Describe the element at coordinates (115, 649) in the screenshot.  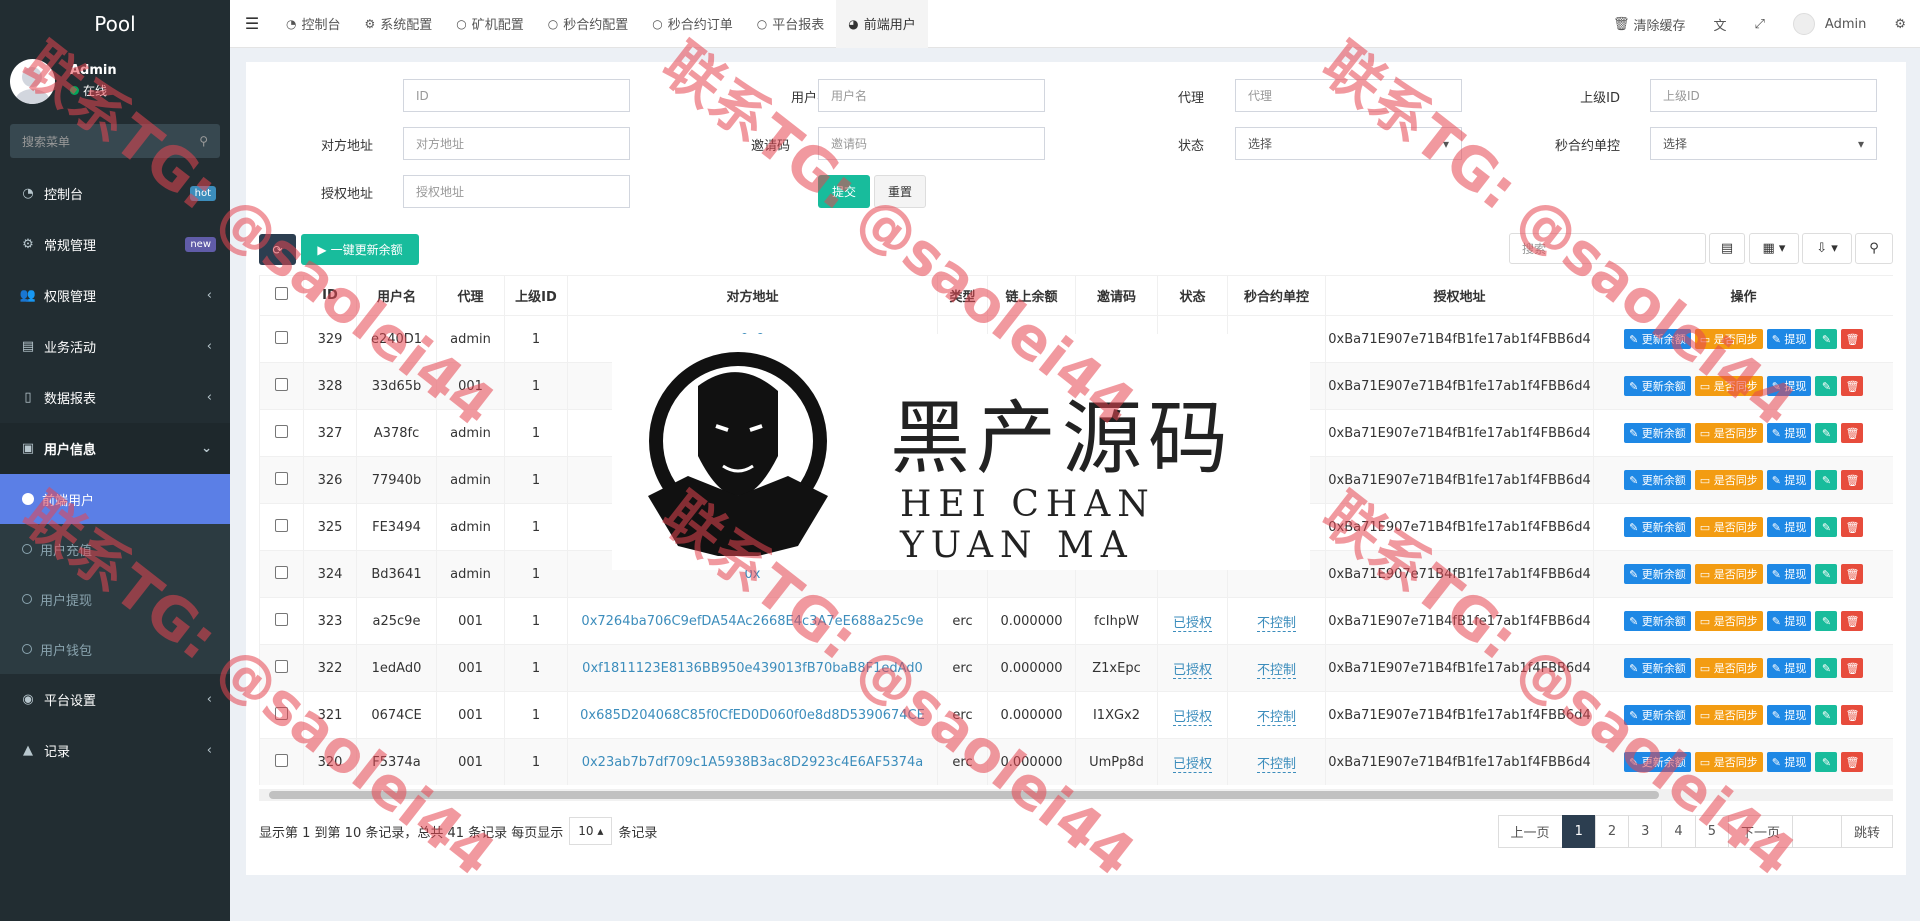
I see `sidebar-subitem-wallet: 用户钱包` at that location.